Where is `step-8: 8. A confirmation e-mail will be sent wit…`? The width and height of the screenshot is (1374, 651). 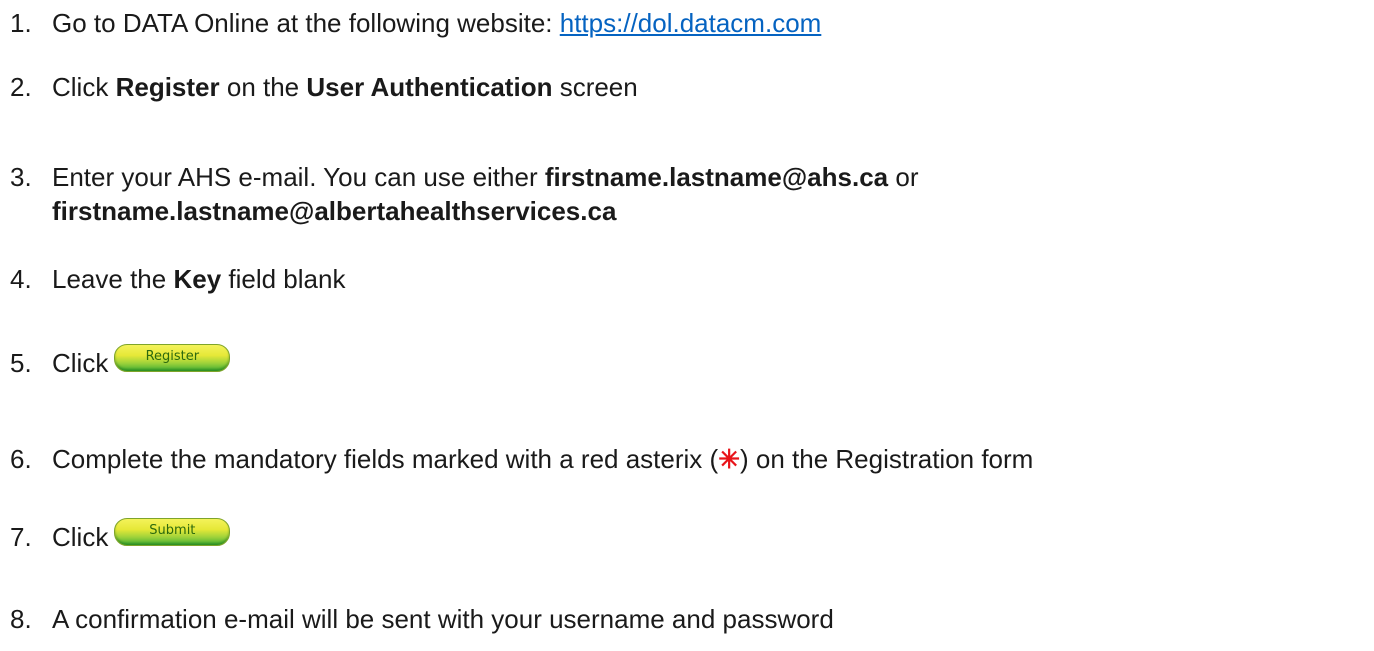 step-8: 8. A confirmation e-mail will be sent wit… is located at coordinates (422, 619).